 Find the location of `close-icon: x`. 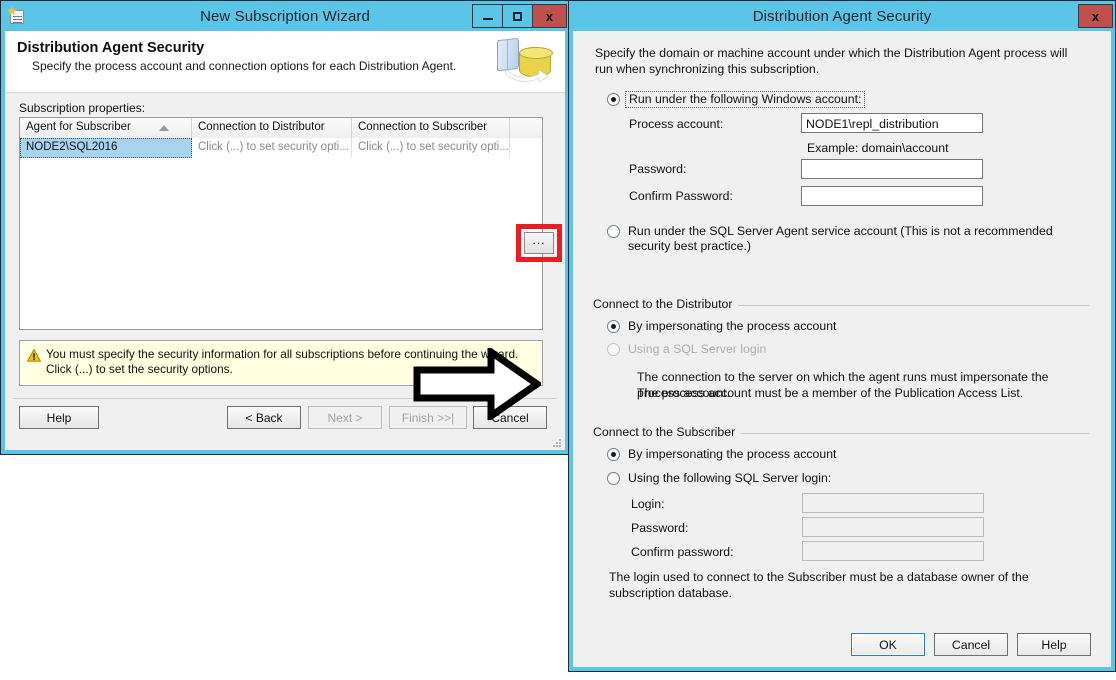

close-icon: x is located at coordinates (1095, 16).